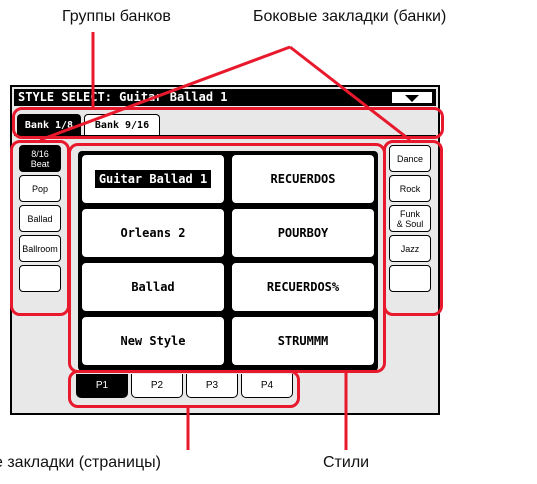 The height and width of the screenshot is (484, 537). Describe the element at coordinates (157, 386) in the screenshot. I see `tab-page-p2: P2` at that location.